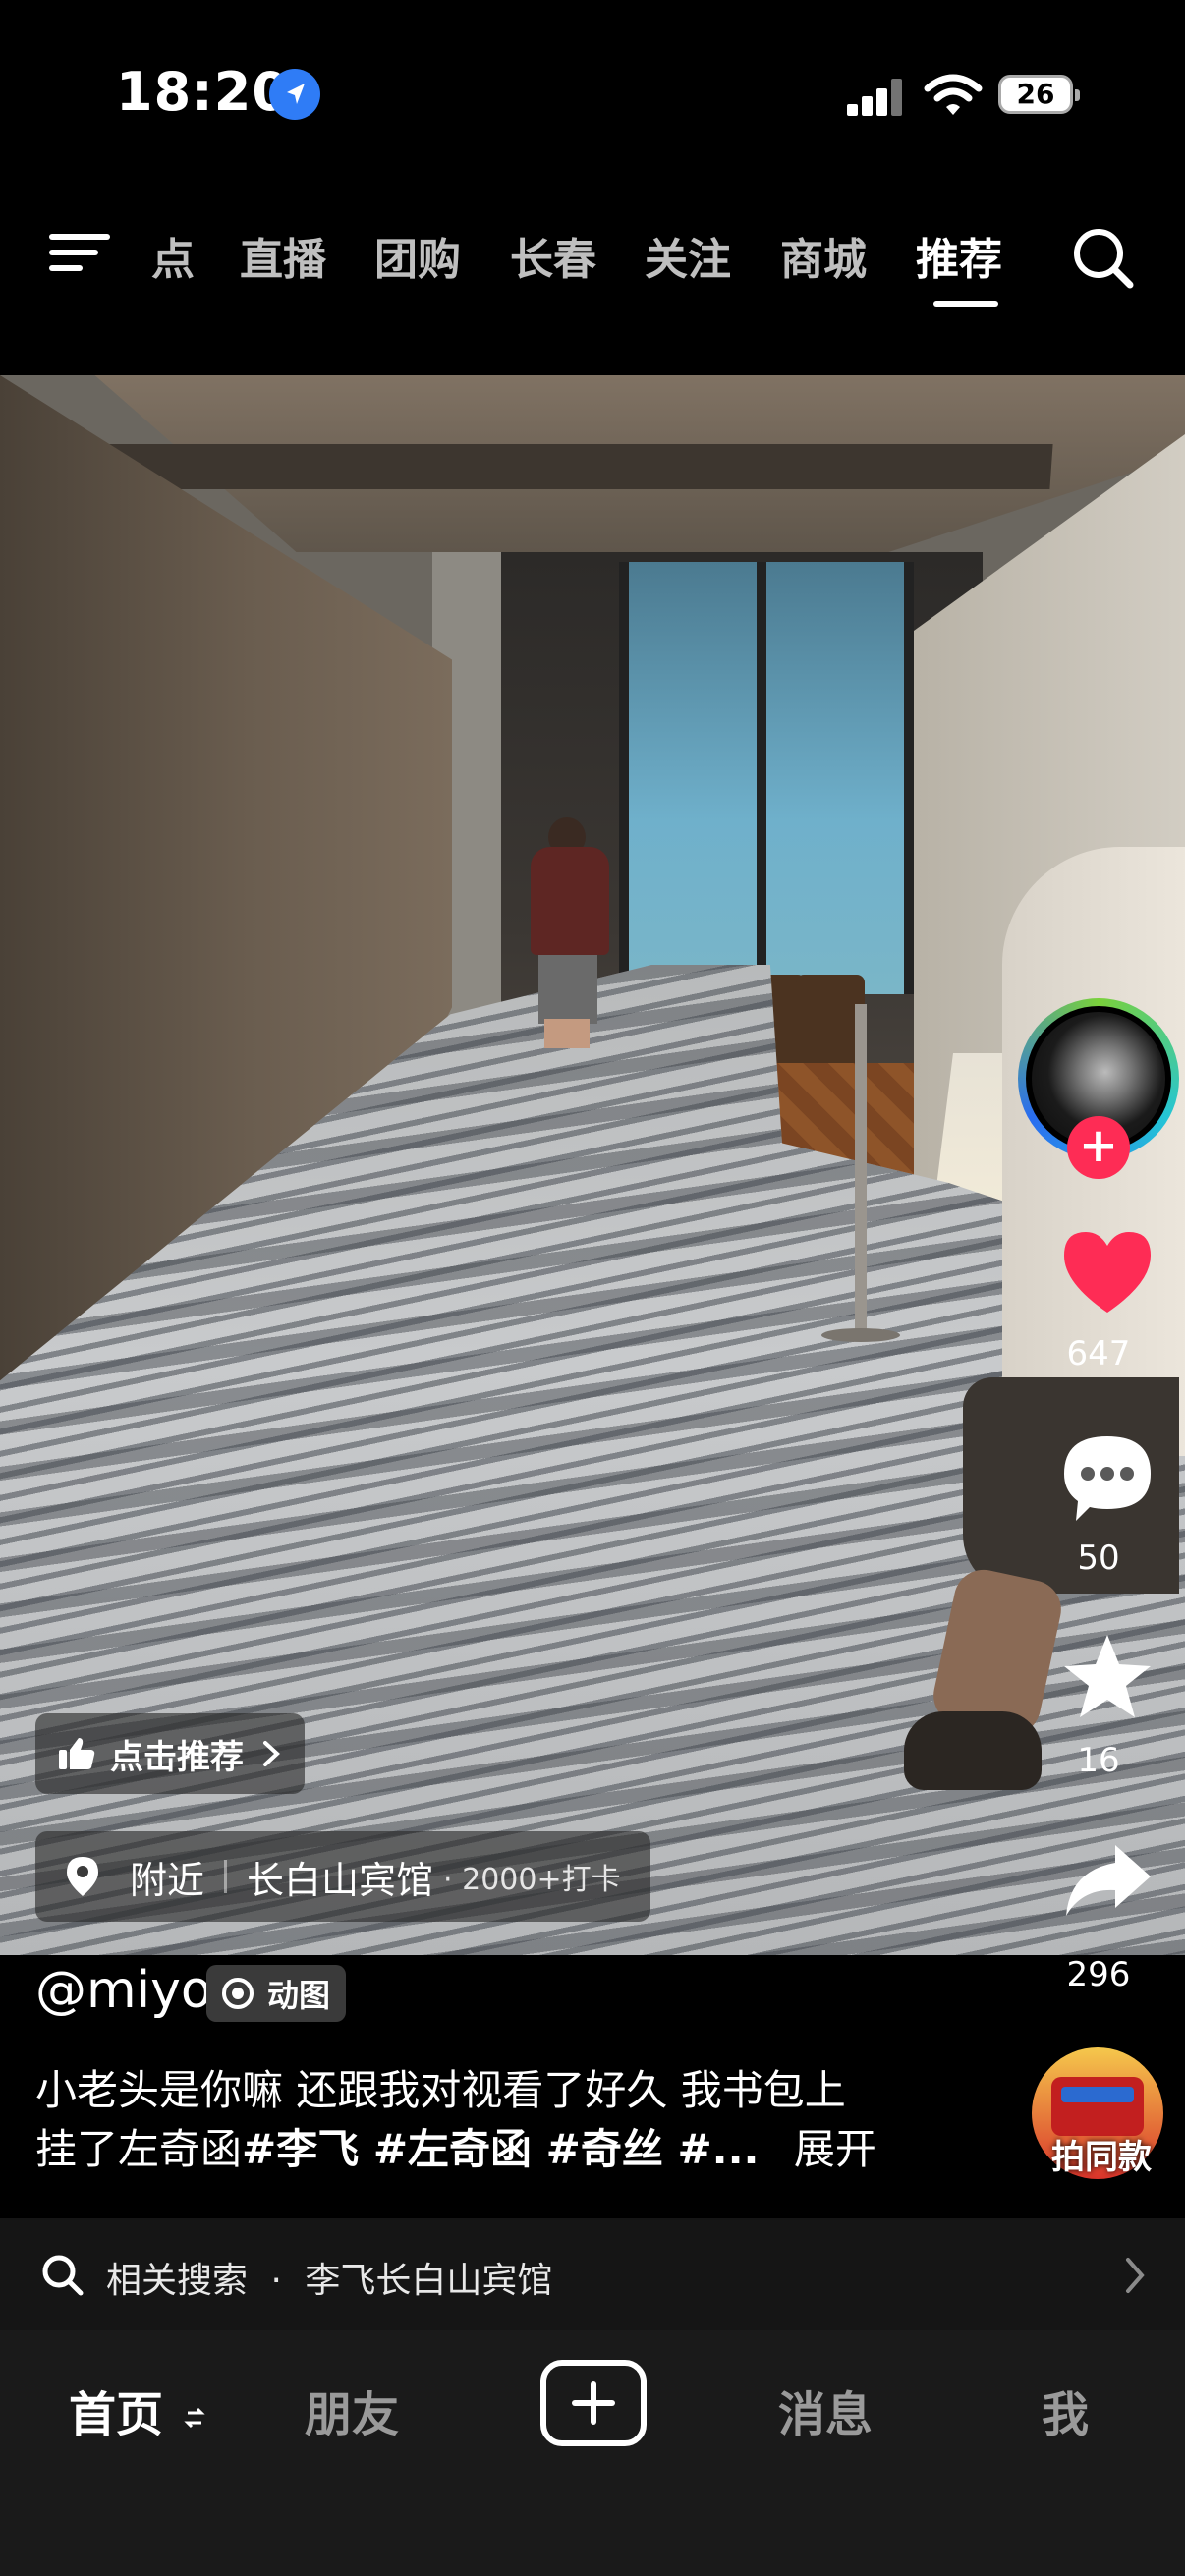 The width and height of the screenshot is (1185, 2576). What do you see at coordinates (1107, 1478) in the screenshot?
I see `comment-icon` at bounding box center [1107, 1478].